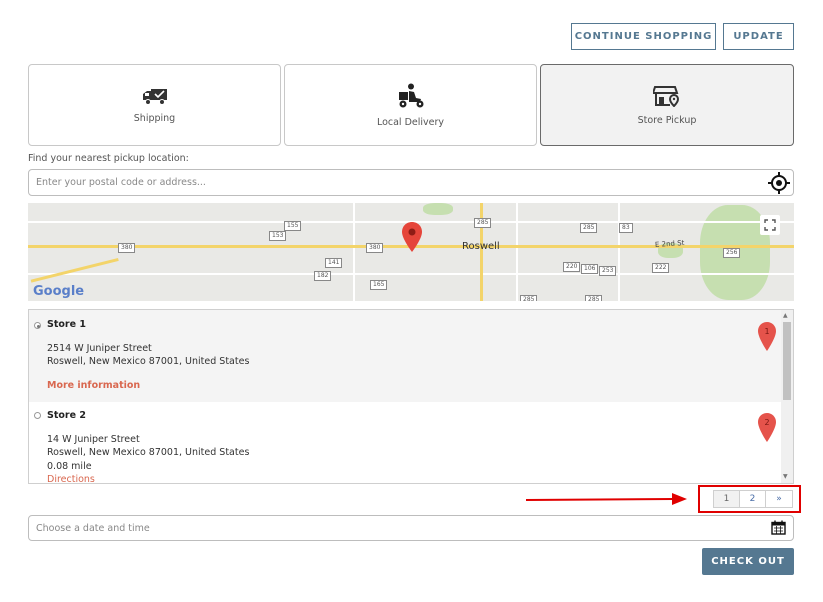 This screenshot has height=602, width=823. What do you see at coordinates (93, 385) in the screenshot?
I see `more-information-link: More information` at bounding box center [93, 385].